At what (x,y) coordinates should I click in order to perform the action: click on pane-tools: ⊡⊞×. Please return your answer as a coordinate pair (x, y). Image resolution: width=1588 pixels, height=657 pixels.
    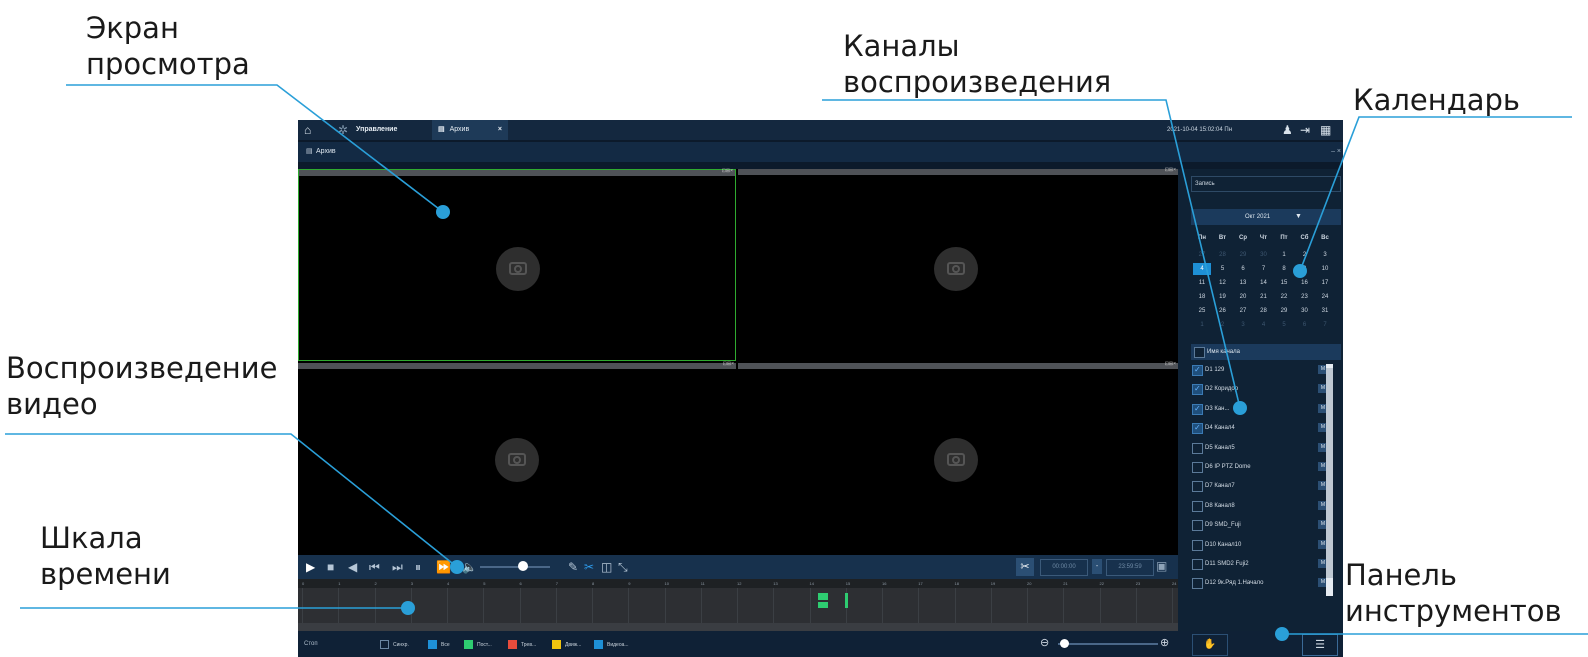
    Looking at the image, I should click on (728, 364).